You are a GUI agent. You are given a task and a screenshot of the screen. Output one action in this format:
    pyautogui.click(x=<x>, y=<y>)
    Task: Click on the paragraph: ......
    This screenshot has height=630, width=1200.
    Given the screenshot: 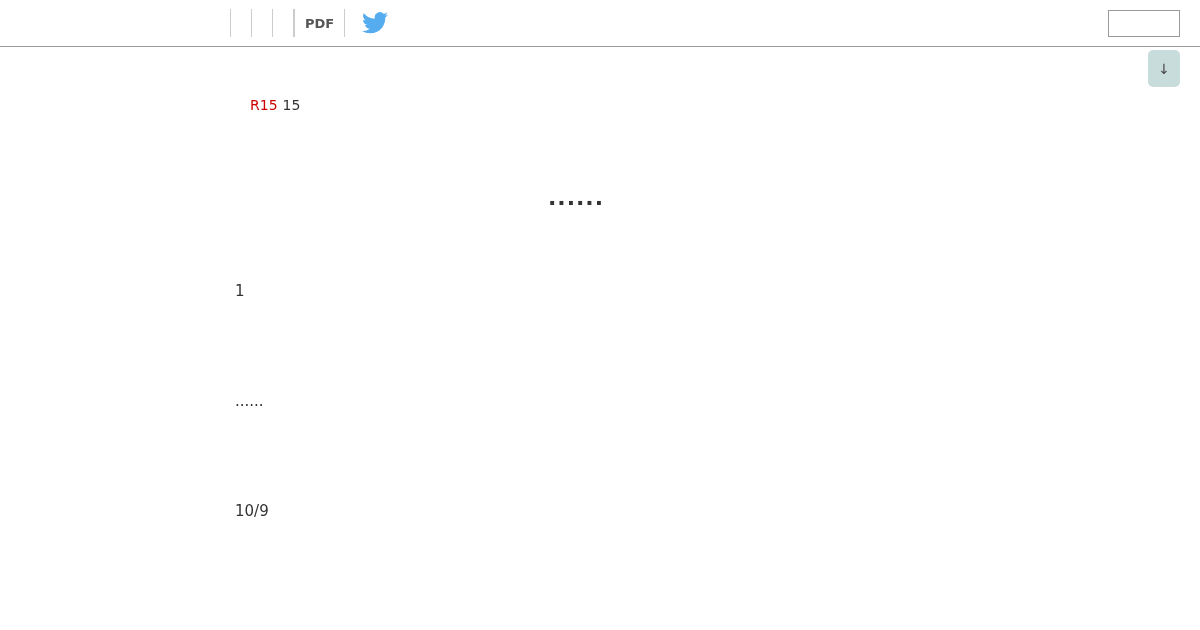 What is the action you would take?
    pyautogui.click(x=250, y=401)
    